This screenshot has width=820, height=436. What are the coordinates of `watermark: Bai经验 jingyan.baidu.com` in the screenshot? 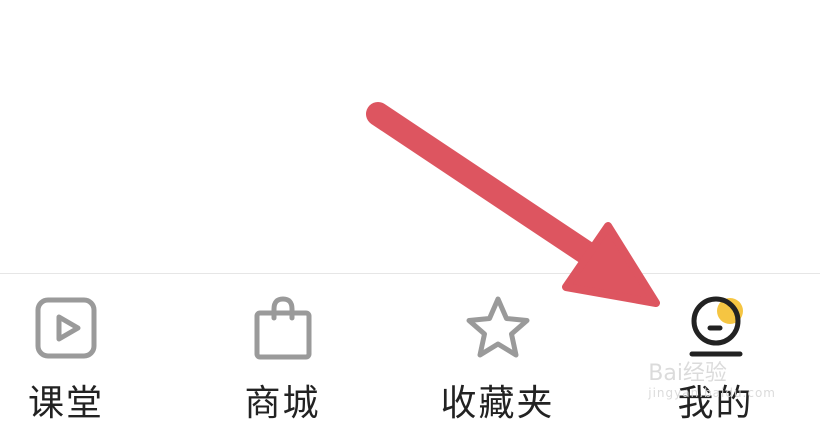 It's located at (712, 381).